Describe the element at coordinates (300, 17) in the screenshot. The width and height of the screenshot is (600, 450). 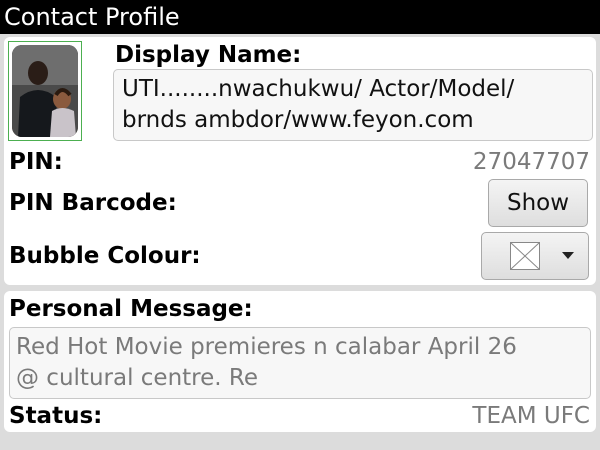
I see `page-title: Contact Profile` at that location.